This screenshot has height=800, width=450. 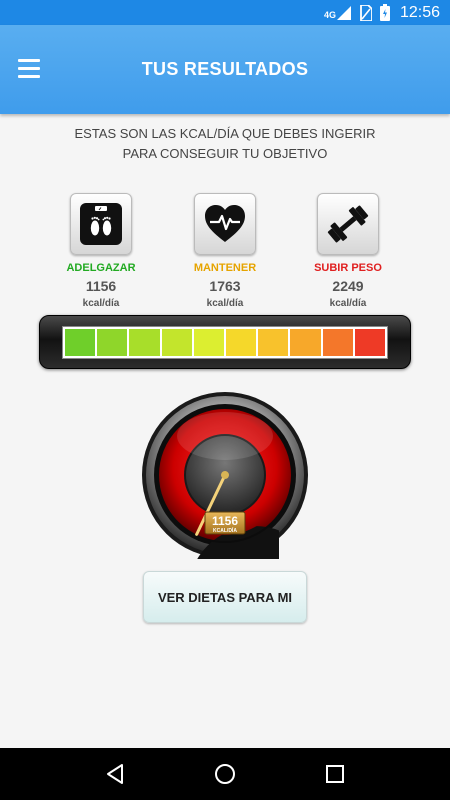 I want to click on bathroom-scale-icon, so click(x=101, y=224).